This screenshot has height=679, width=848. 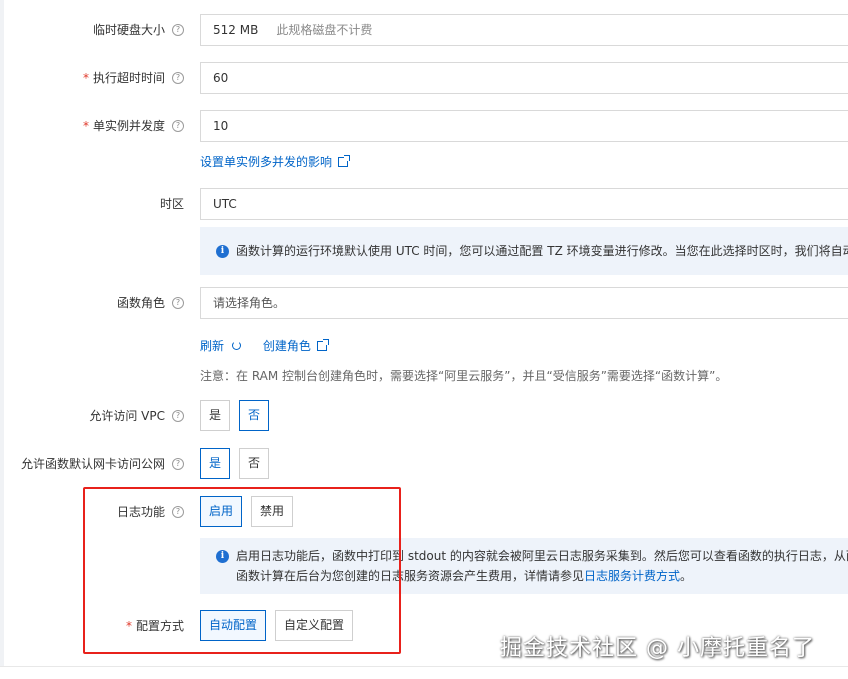 I want to click on vpc-label: 允许访问 VPC?, so click(x=136, y=416).